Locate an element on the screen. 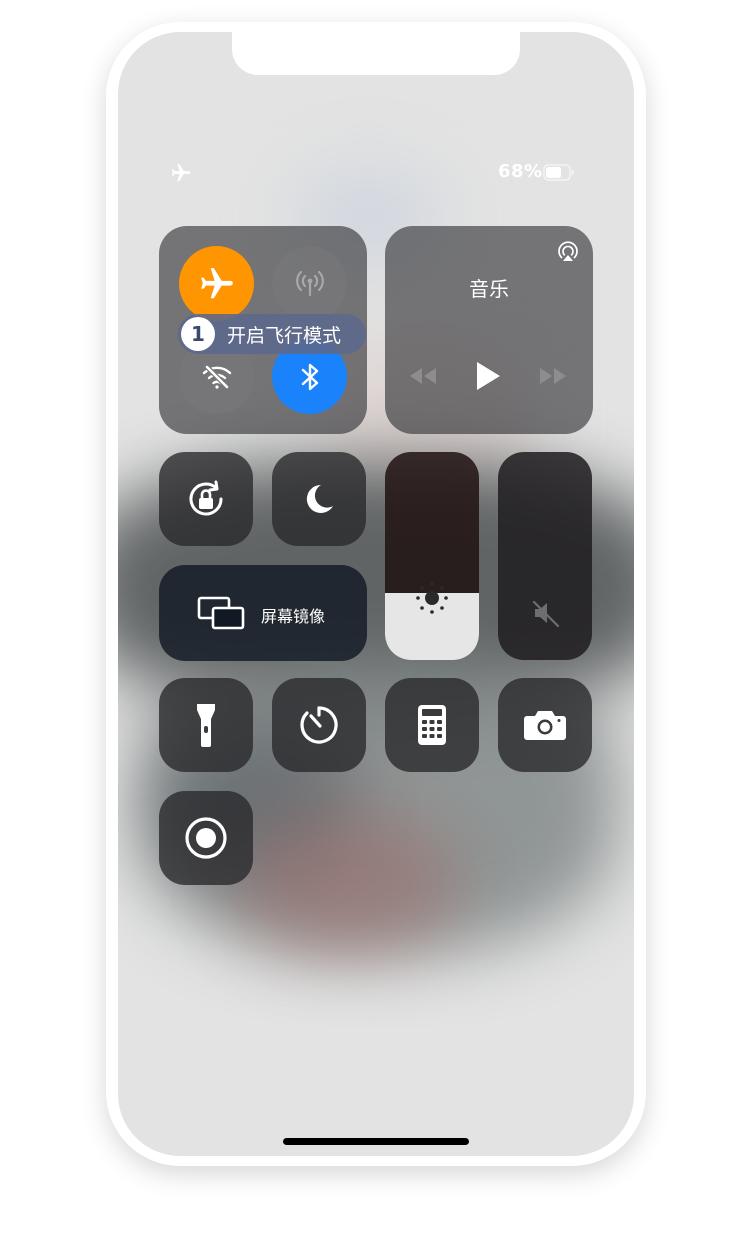 The image size is (750, 1236). airplane-mode-tooltip: 1 开启飞行模式 is located at coordinates (272, 334).